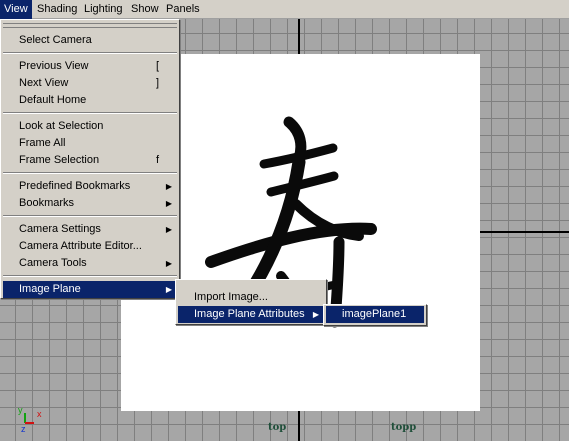 The height and width of the screenshot is (441, 569). Describe the element at coordinates (277, 427) in the screenshot. I see `camera-label: top` at that location.